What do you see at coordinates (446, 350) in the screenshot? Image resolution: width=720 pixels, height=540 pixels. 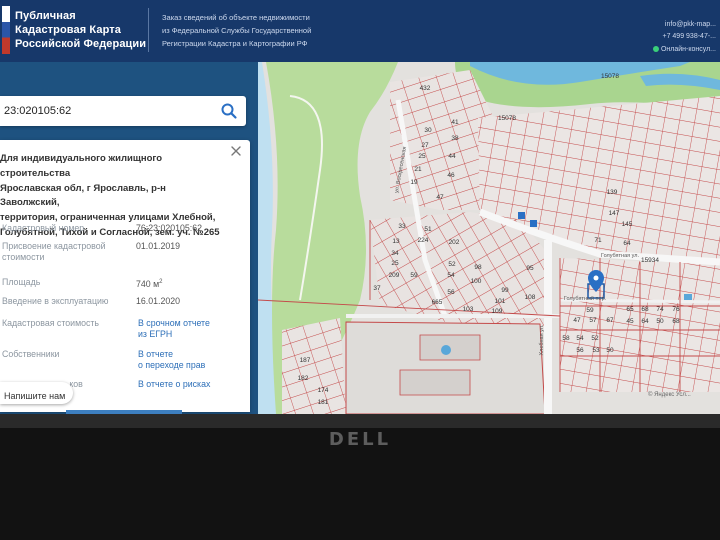 I see `industrial-marker` at bounding box center [446, 350].